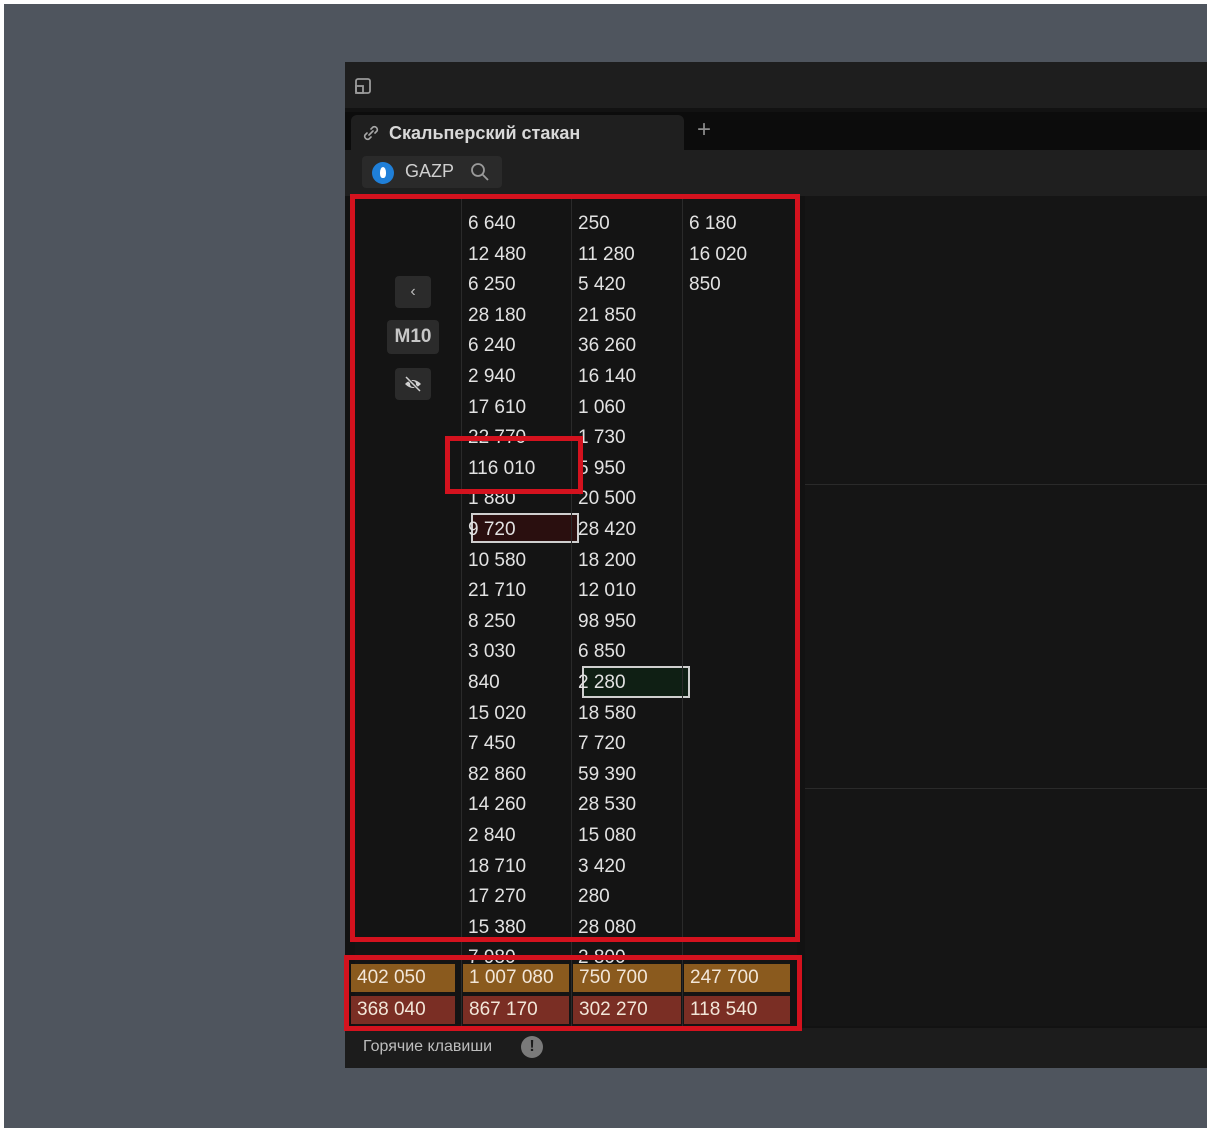 This screenshot has height=1129, width=1207. What do you see at coordinates (776, 173) in the screenshot?
I see `toolbar: GAZP` at bounding box center [776, 173].